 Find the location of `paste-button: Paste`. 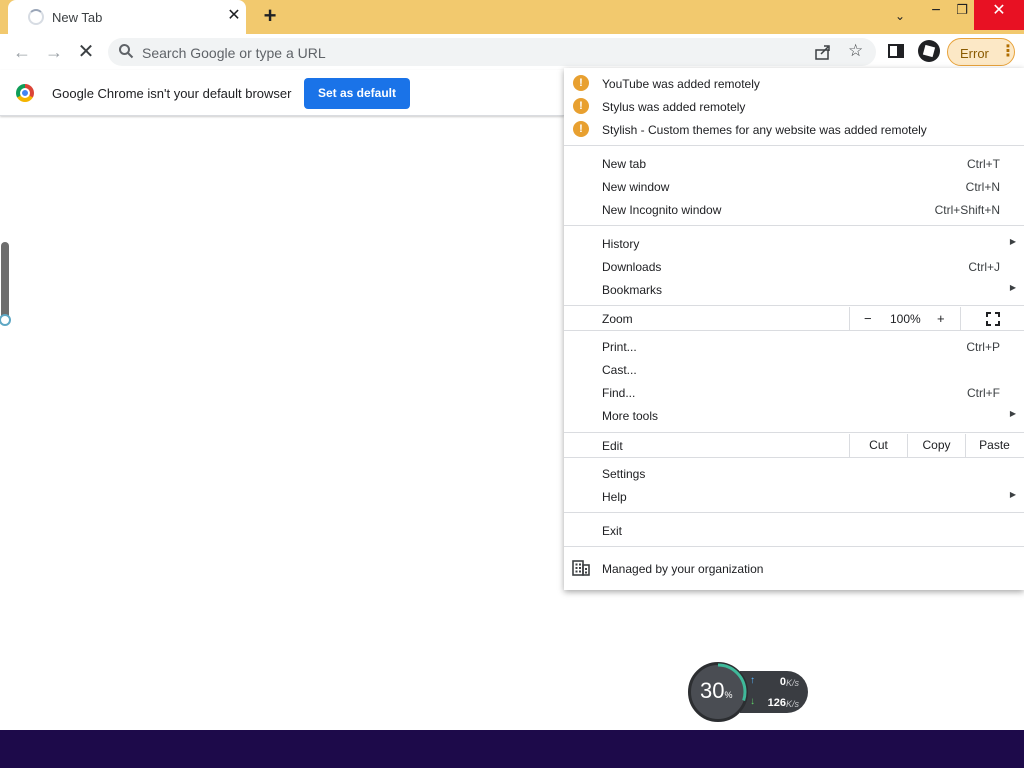

paste-button: Paste is located at coordinates (994, 445).